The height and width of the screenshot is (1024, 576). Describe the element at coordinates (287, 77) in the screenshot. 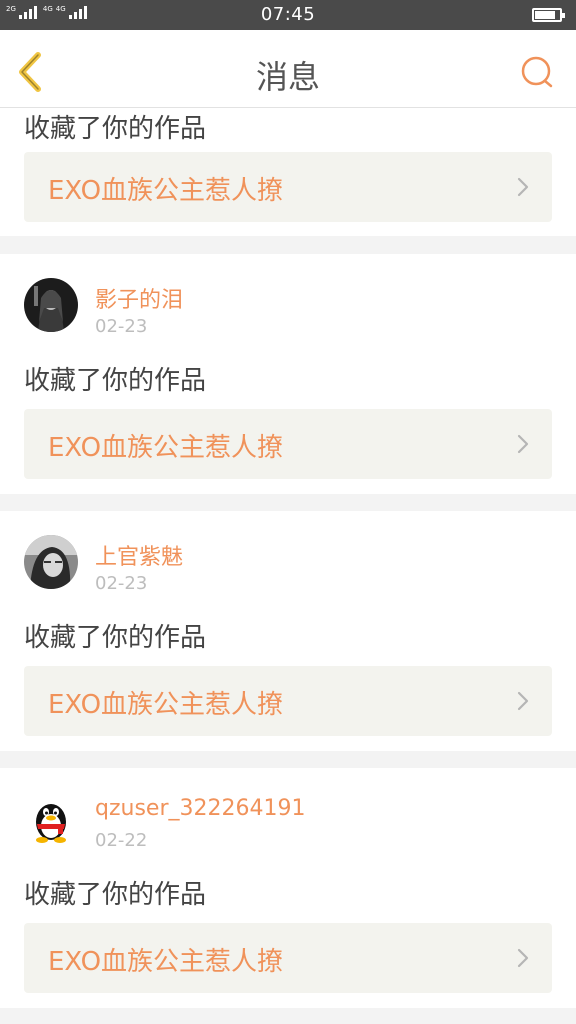

I see `page-title: 消息` at that location.